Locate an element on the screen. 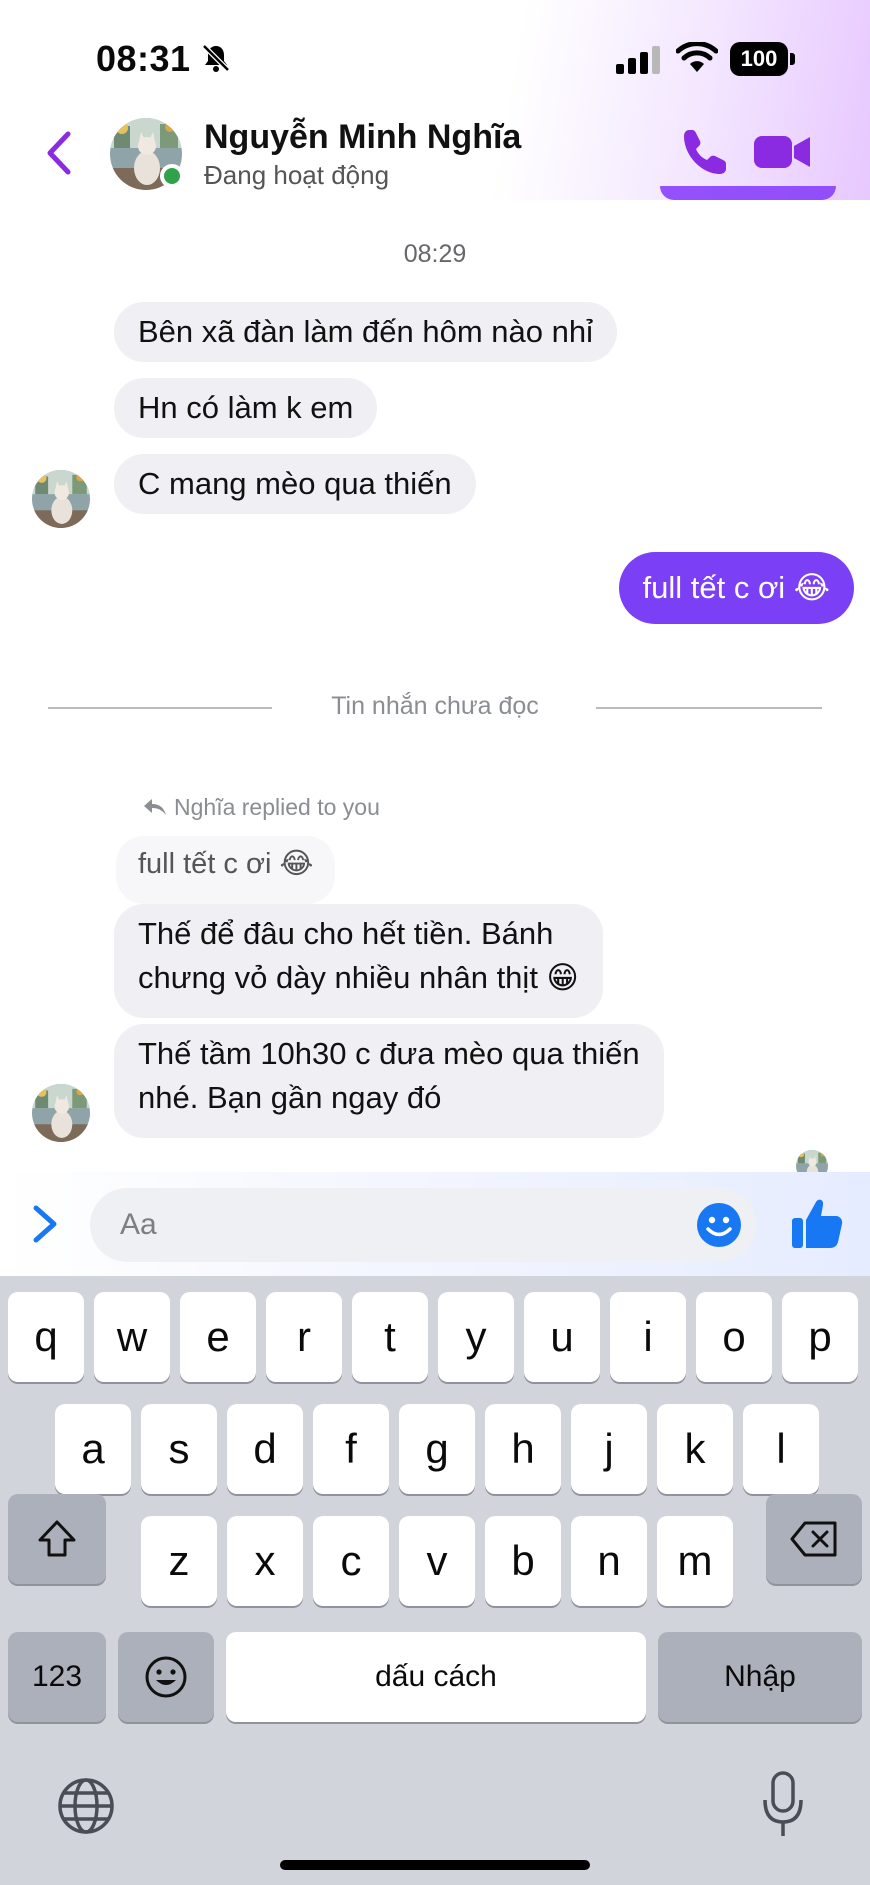 The image size is (870, 1885). message-bubble-incoming: Bên xã đàn làm đến hôm nào nhỉ is located at coordinates (365, 332).